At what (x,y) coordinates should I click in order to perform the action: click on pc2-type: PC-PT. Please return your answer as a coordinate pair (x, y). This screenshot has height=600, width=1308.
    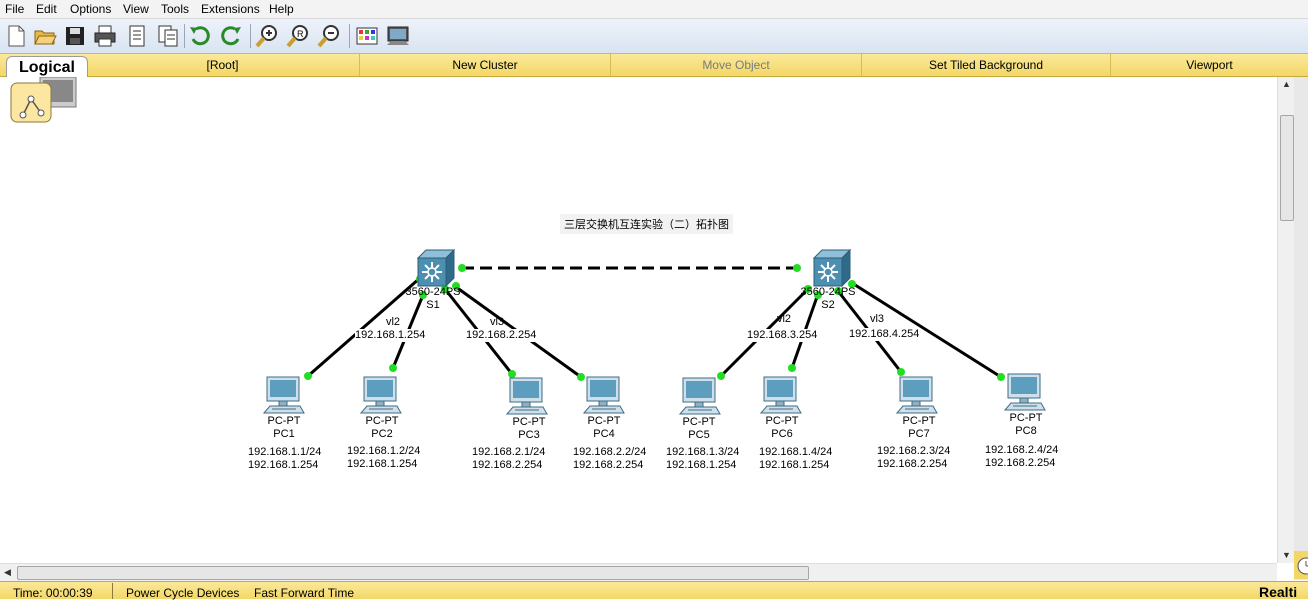
    Looking at the image, I should click on (382, 421).